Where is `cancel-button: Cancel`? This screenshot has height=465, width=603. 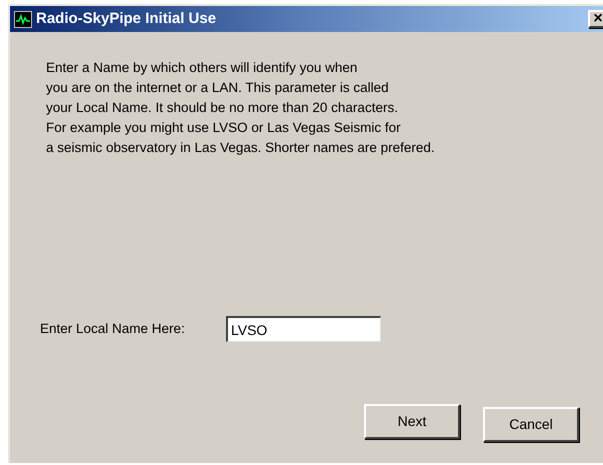 cancel-button: Cancel is located at coordinates (531, 424).